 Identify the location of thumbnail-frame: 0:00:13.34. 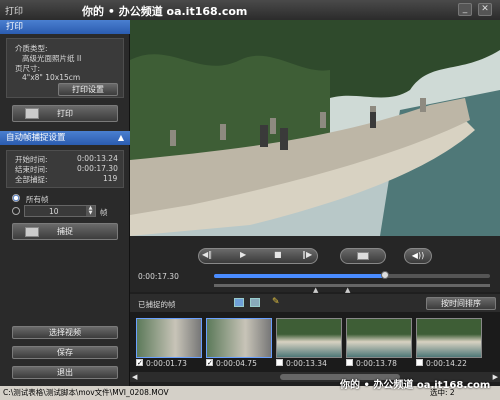
(309, 343).